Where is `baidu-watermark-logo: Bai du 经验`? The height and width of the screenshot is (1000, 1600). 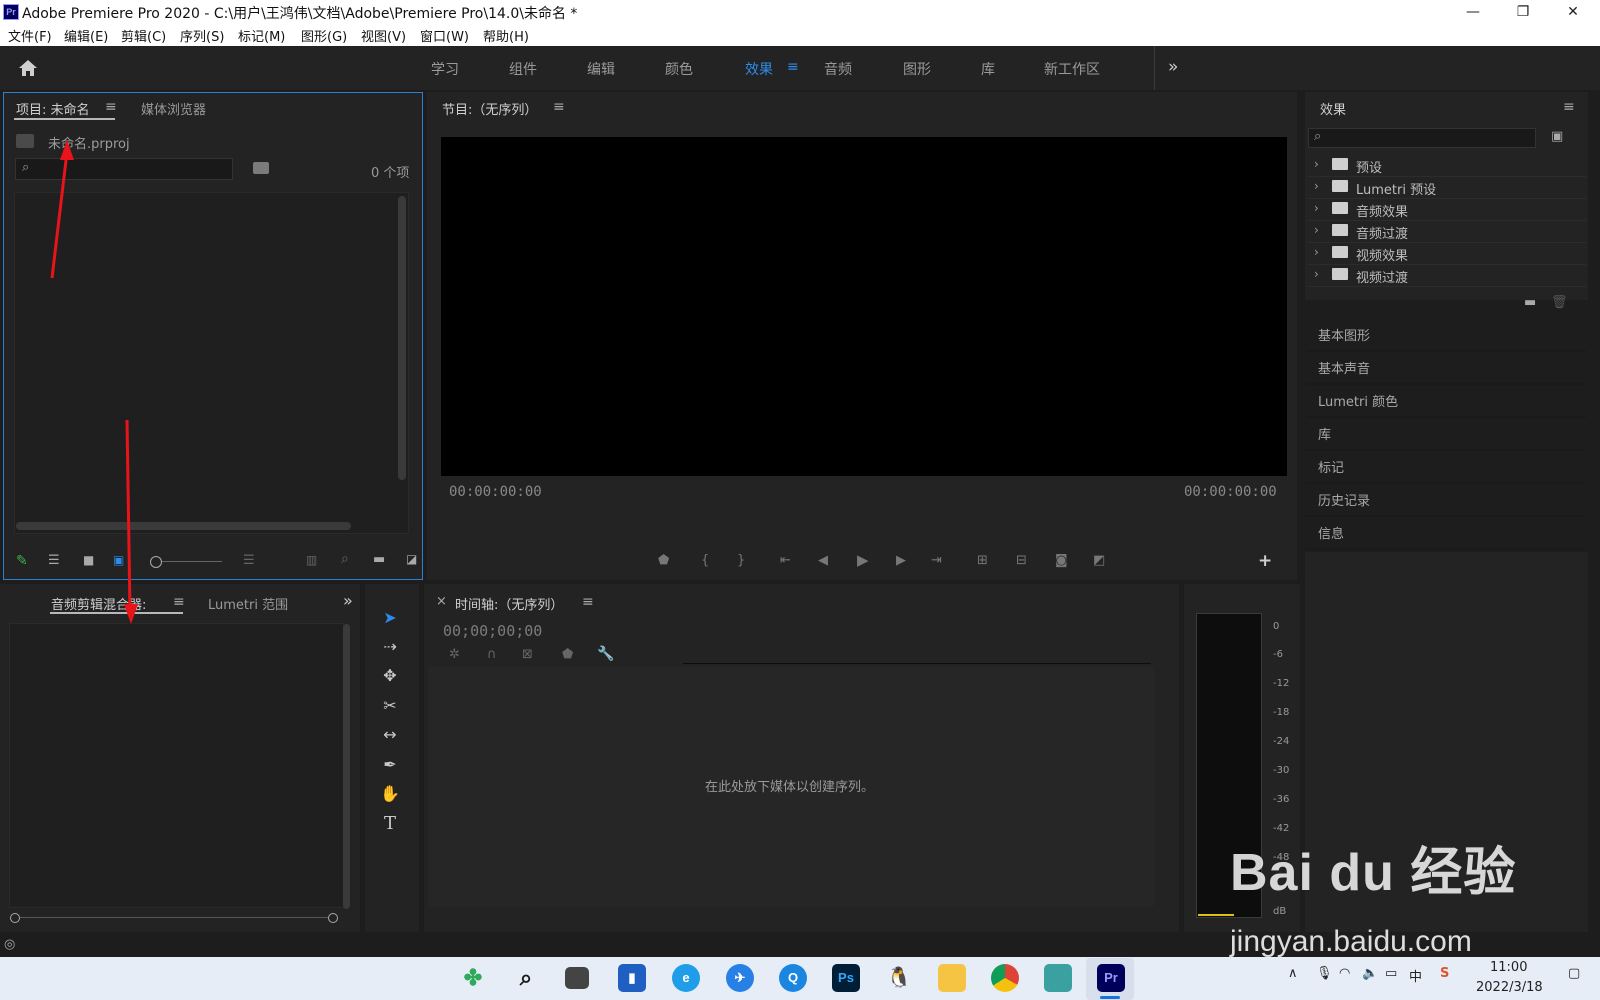 baidu-watermark-logo: Bai du 经验 is located at coordinates (1373, 867).